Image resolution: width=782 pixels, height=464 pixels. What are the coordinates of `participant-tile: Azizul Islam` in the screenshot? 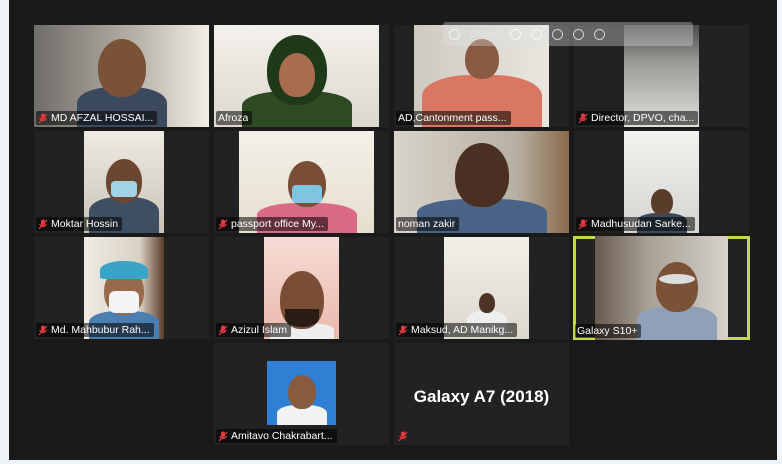 It's located at (301, 288).